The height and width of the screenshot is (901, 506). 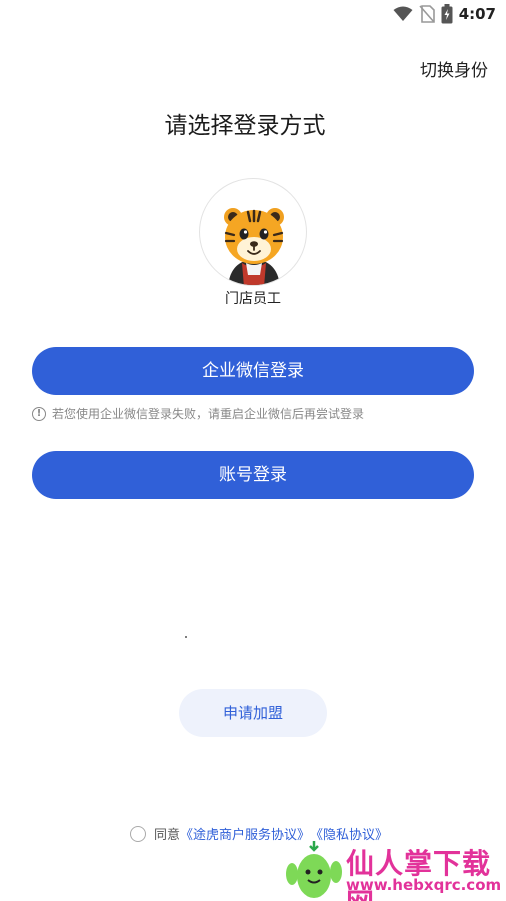 I want to click on role-label: 门店员工, so click(x=253, y=299).